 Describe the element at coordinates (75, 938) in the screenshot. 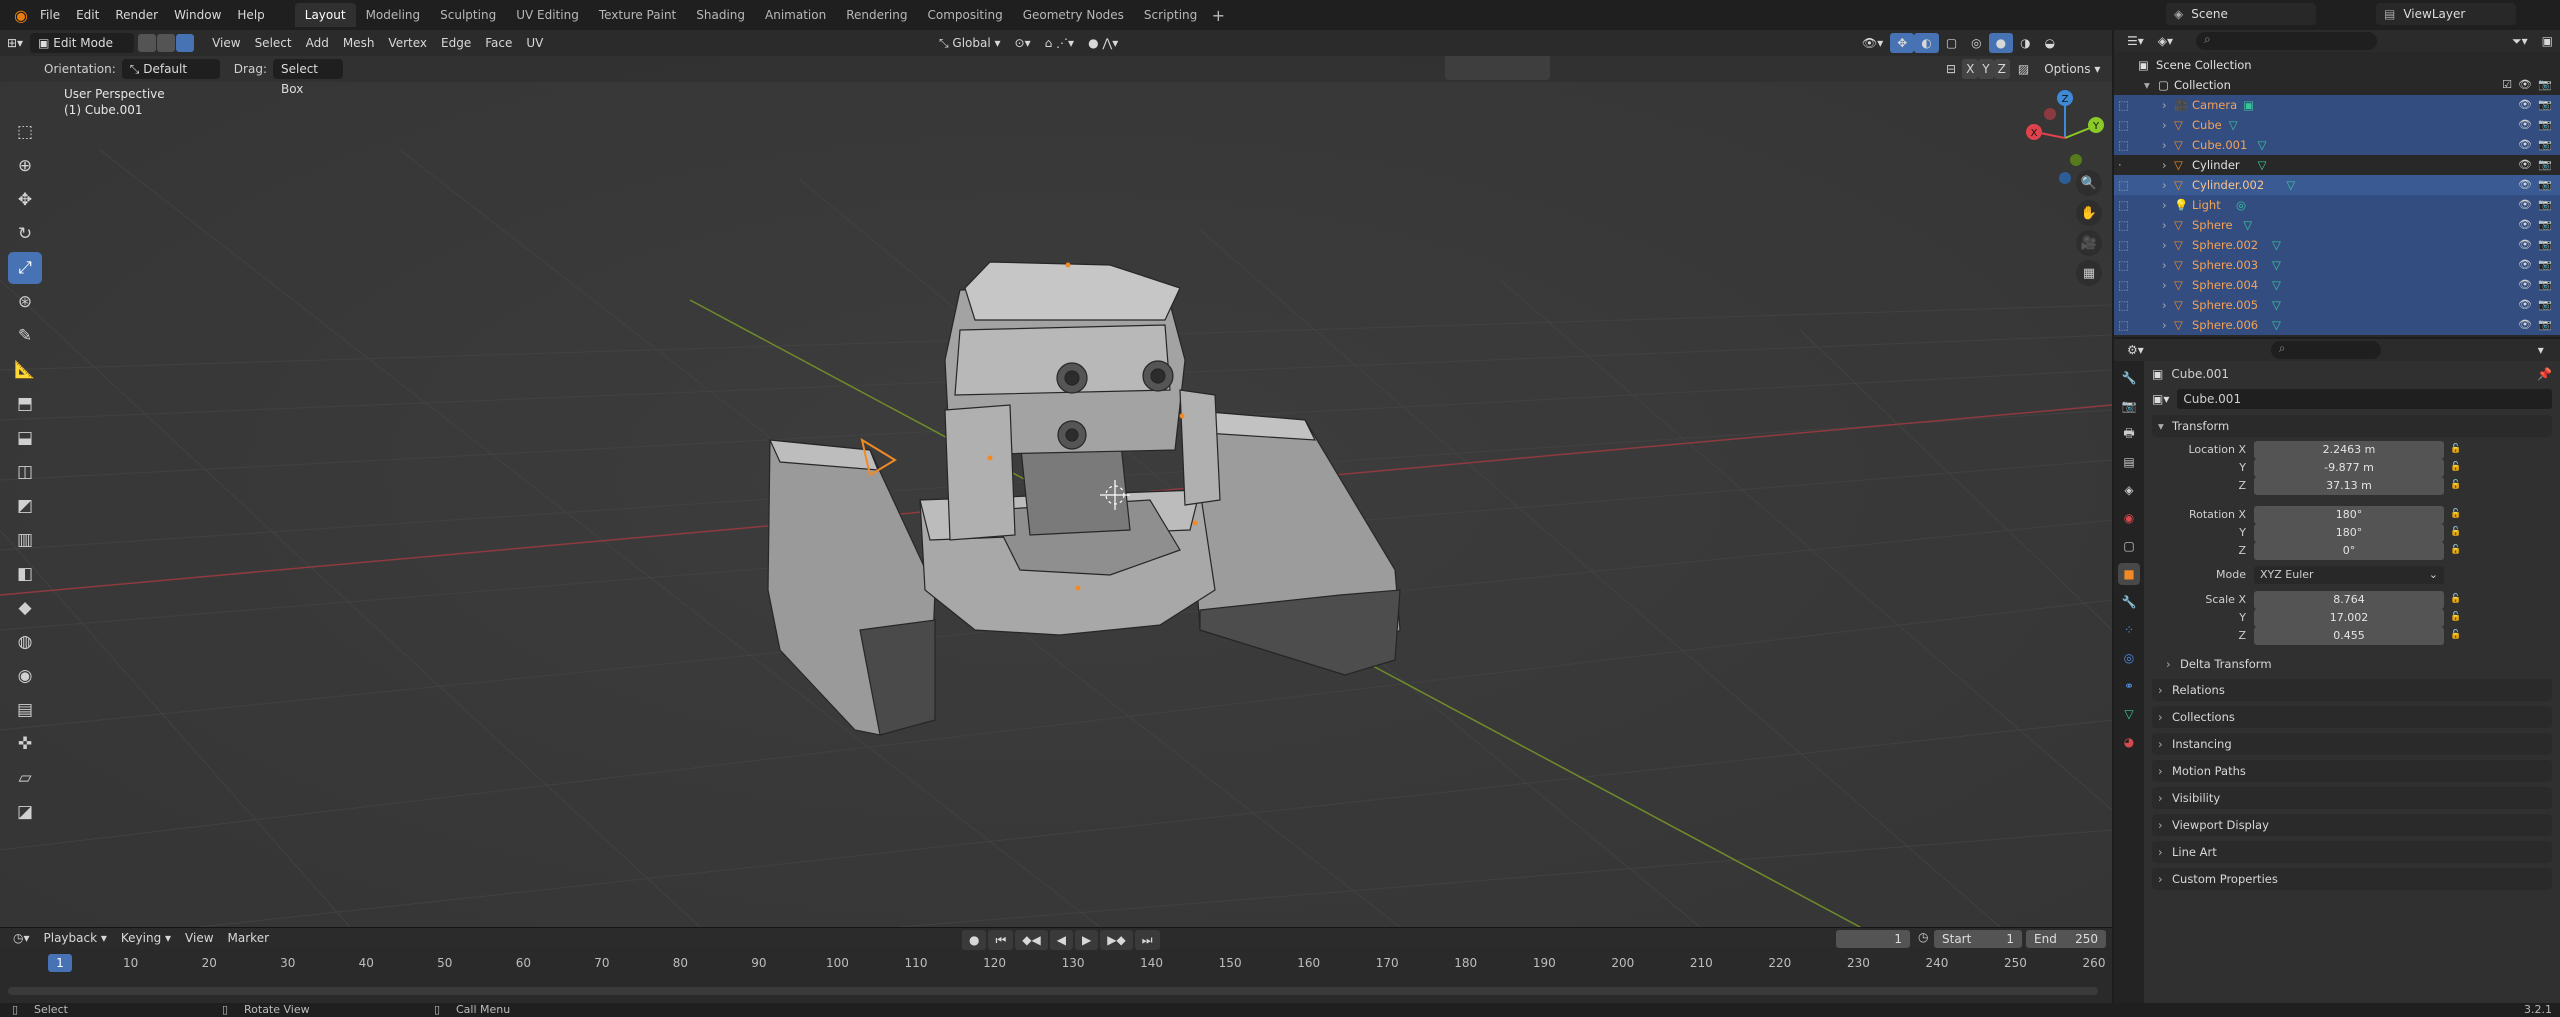

I see `menu-playback: Playback ▾` at that location.